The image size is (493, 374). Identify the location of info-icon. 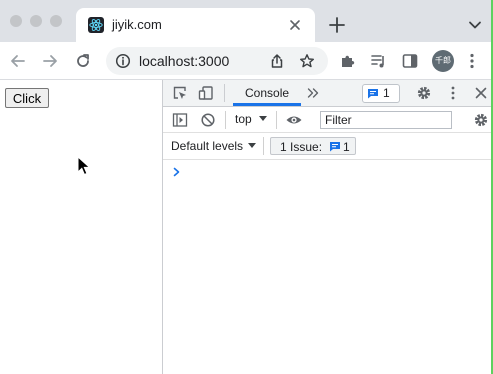
(123, 61).